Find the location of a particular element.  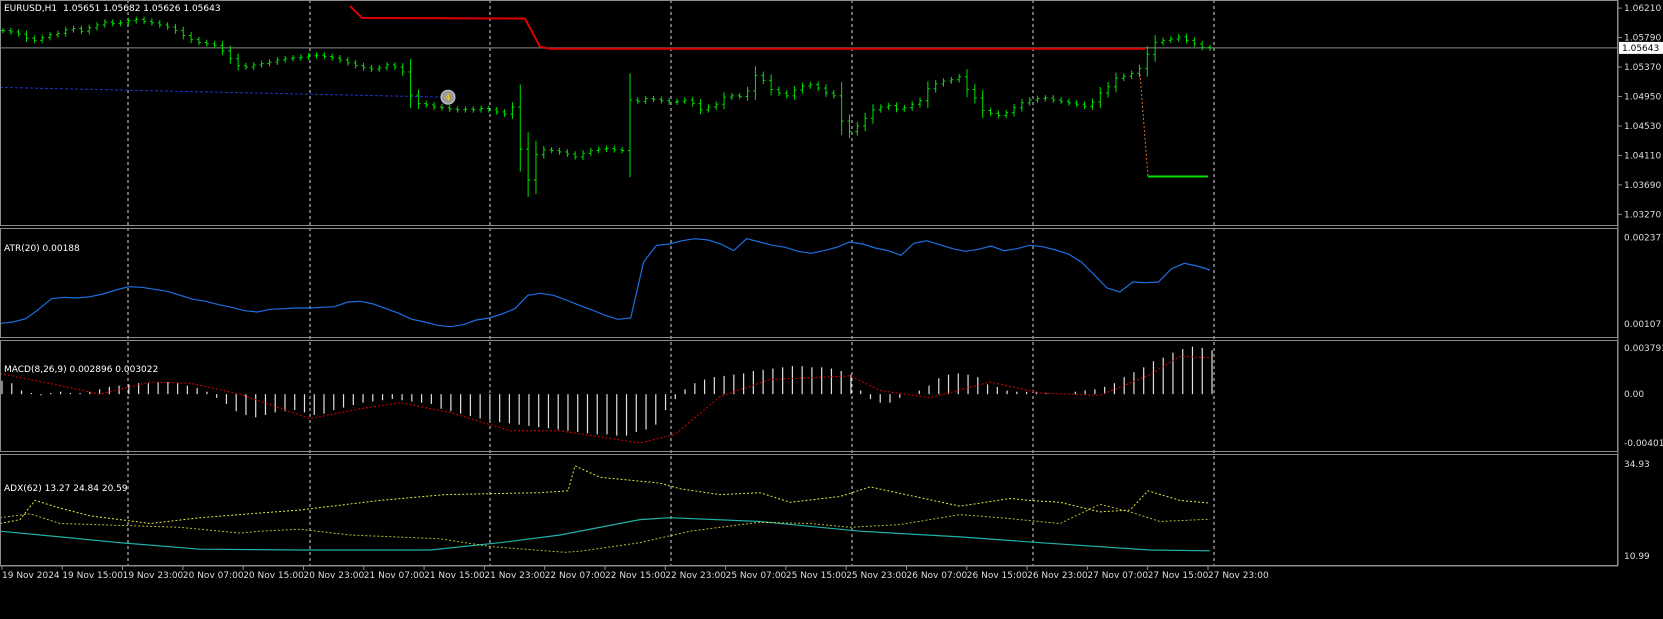

time-label: 26 Nov 07:00 is located at coordinates (937, 576).